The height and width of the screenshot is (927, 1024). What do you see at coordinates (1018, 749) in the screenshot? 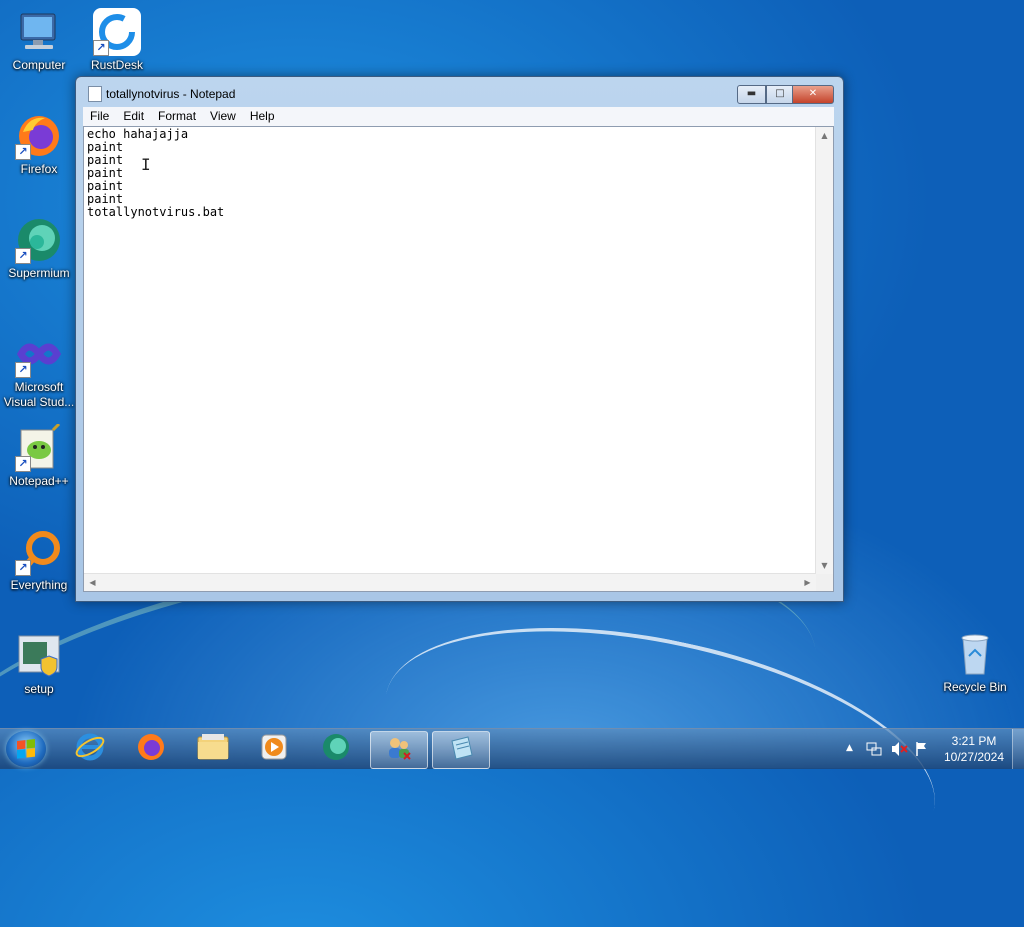
I see `show-desktop-button` at bounding box center [1018, 749].